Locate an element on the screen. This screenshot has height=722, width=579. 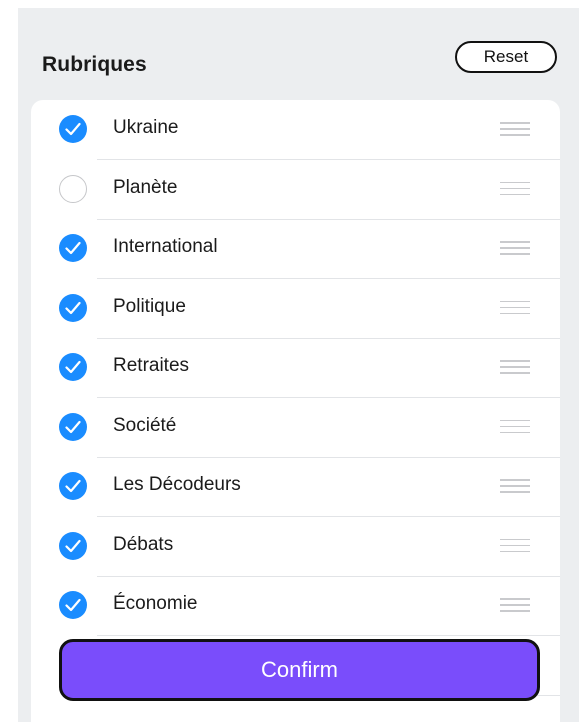
list-item-label: Planète is located at coordinates (145, 187).